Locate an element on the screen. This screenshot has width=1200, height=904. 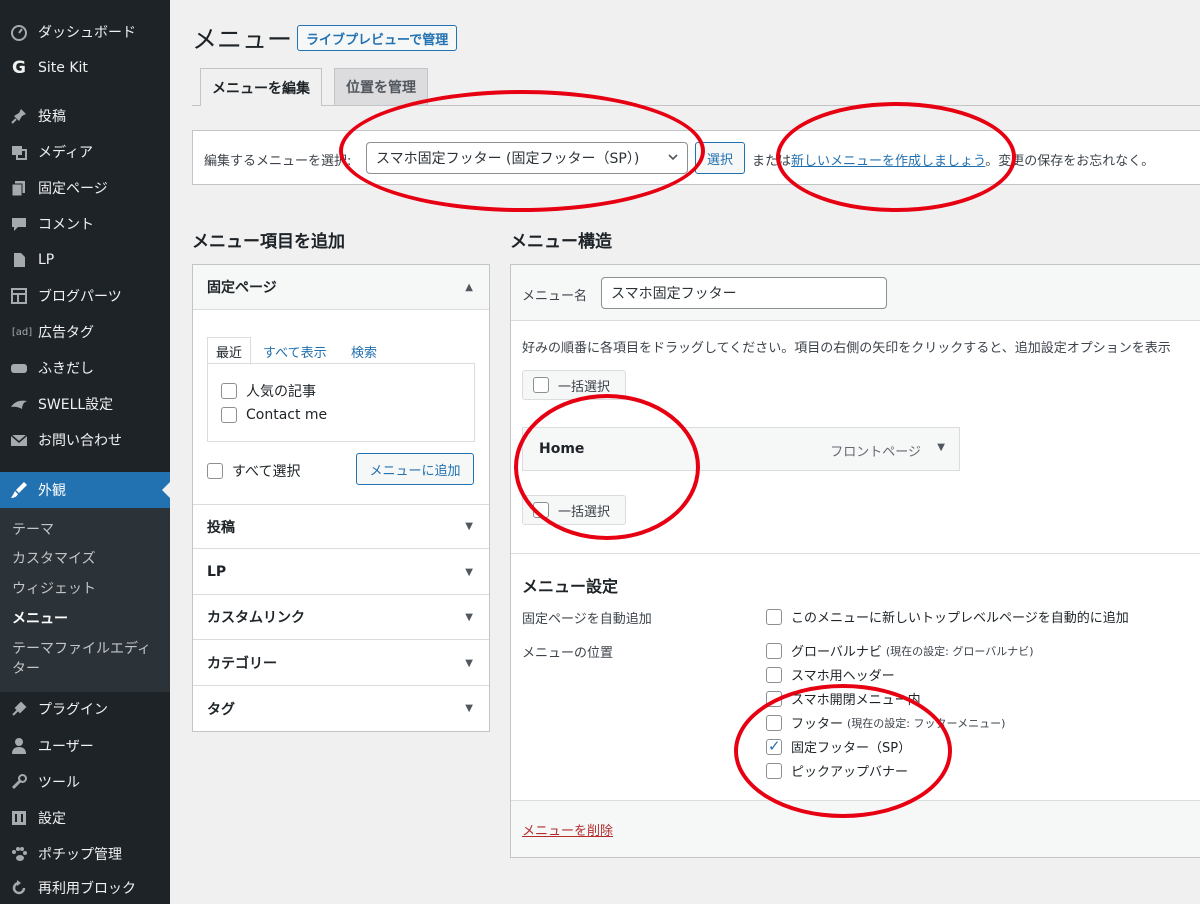
menu-item-title: Home is located at coordinates (562, 449).